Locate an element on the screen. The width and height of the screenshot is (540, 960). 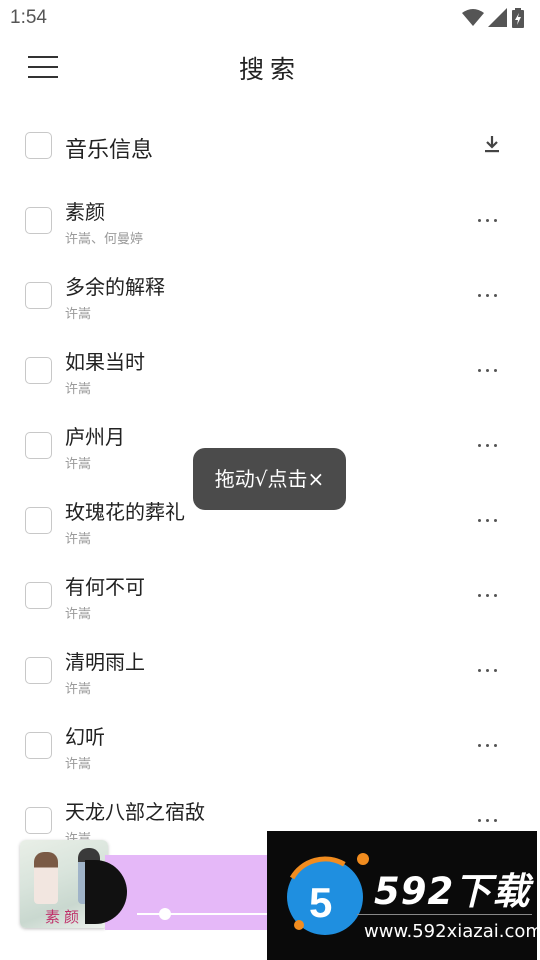
wifi-icon is located at coordinates (473, 17).